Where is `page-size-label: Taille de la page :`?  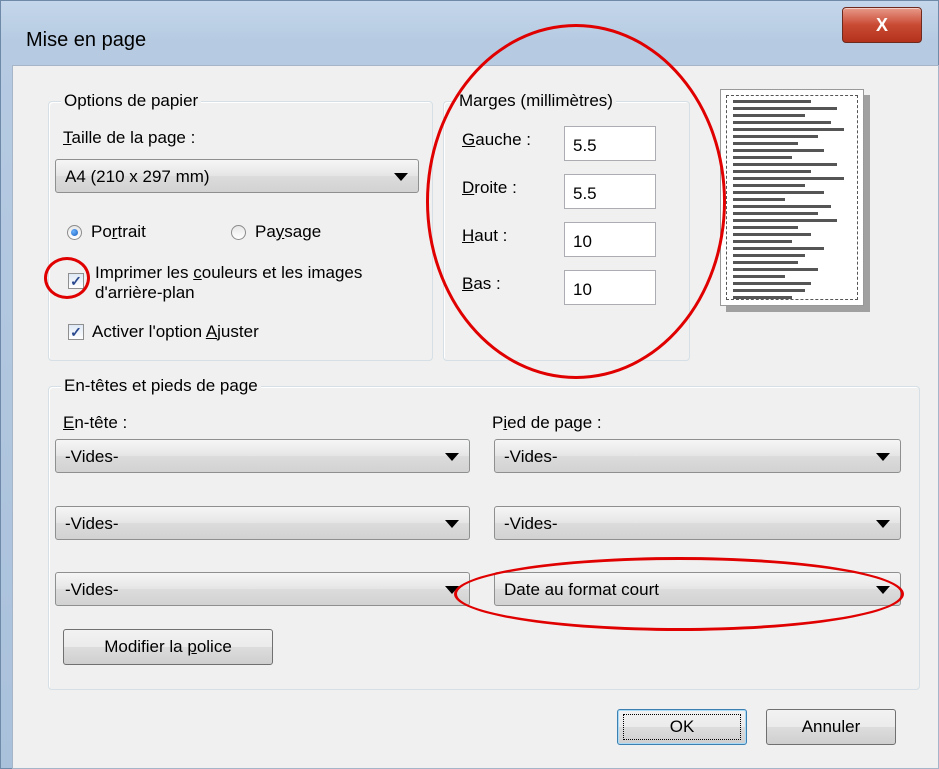 page-size-label: Taille de la page : is located at coordinates (129, 137).